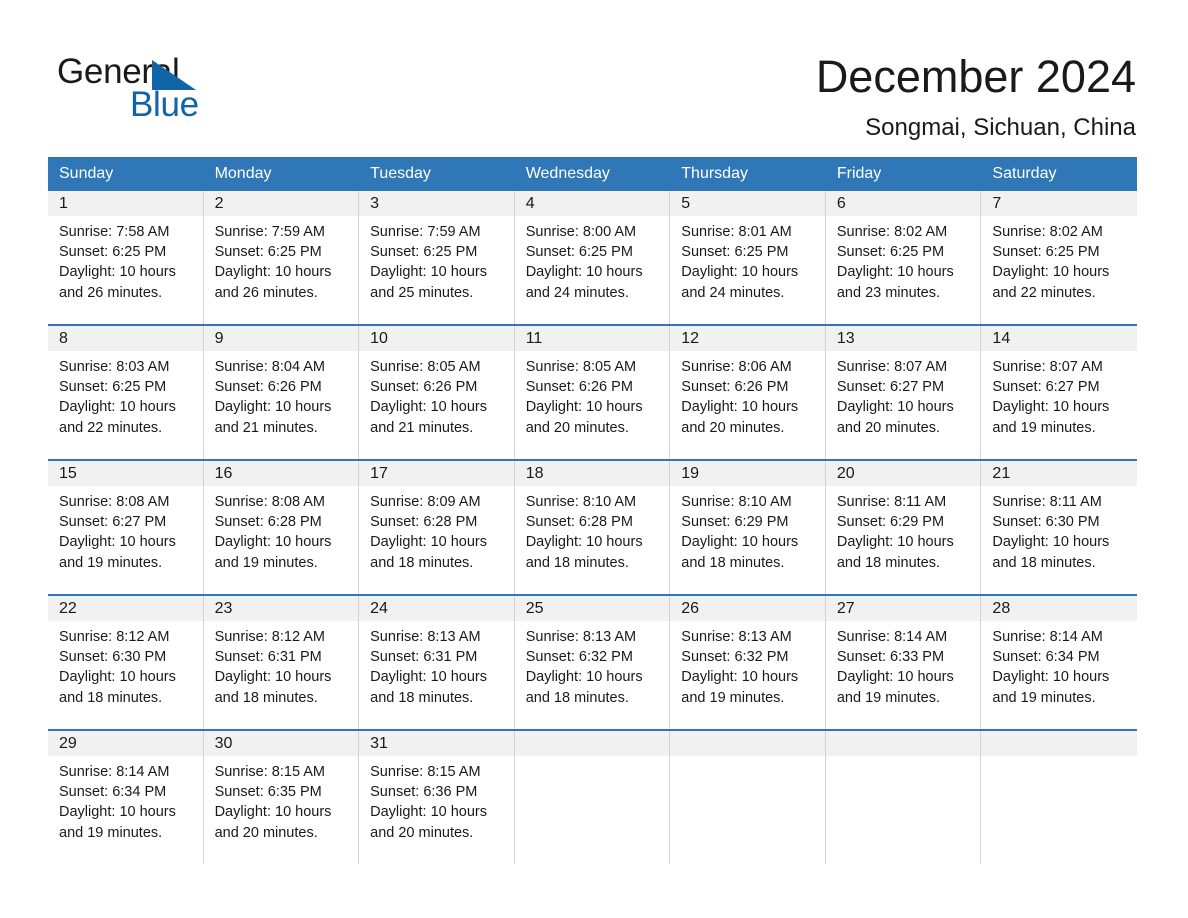 This screenshot has width=1188, height=918. What do you see at coordinates (269, 367) in the screenshot?
I see `sunrise-text: Sunrise: 8:04 AM` at bounding box center [269, 367].